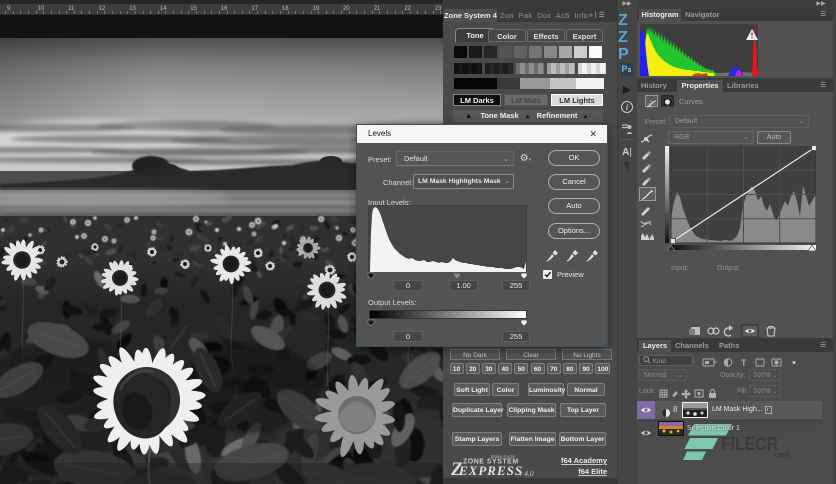  I want to click on svg-text: FILECR, so click(749, 444).